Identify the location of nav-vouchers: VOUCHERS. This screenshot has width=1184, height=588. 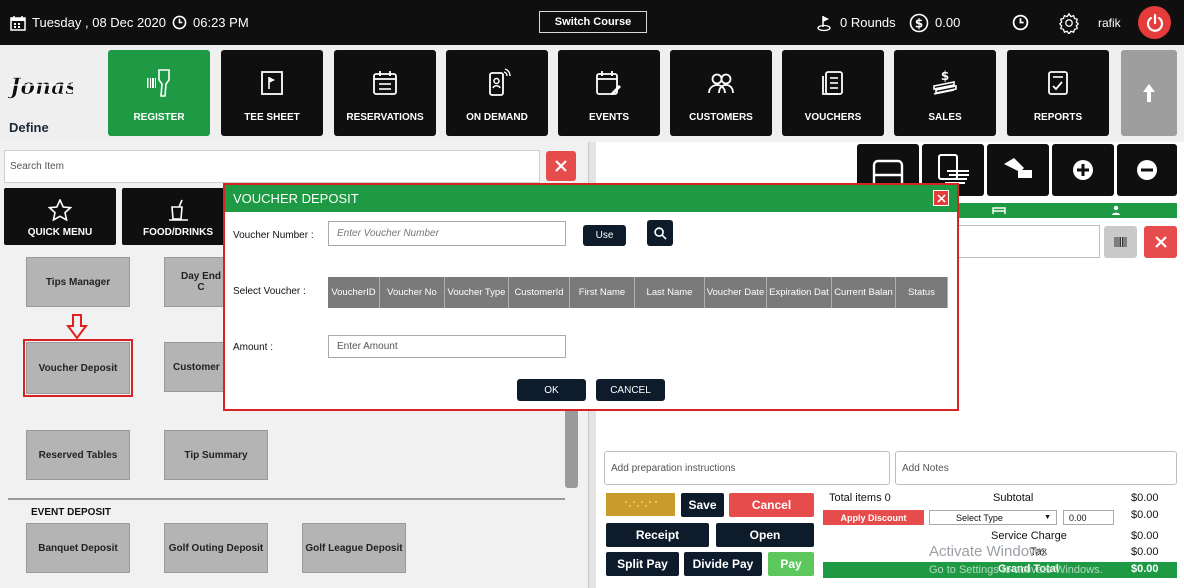
(833, 93).